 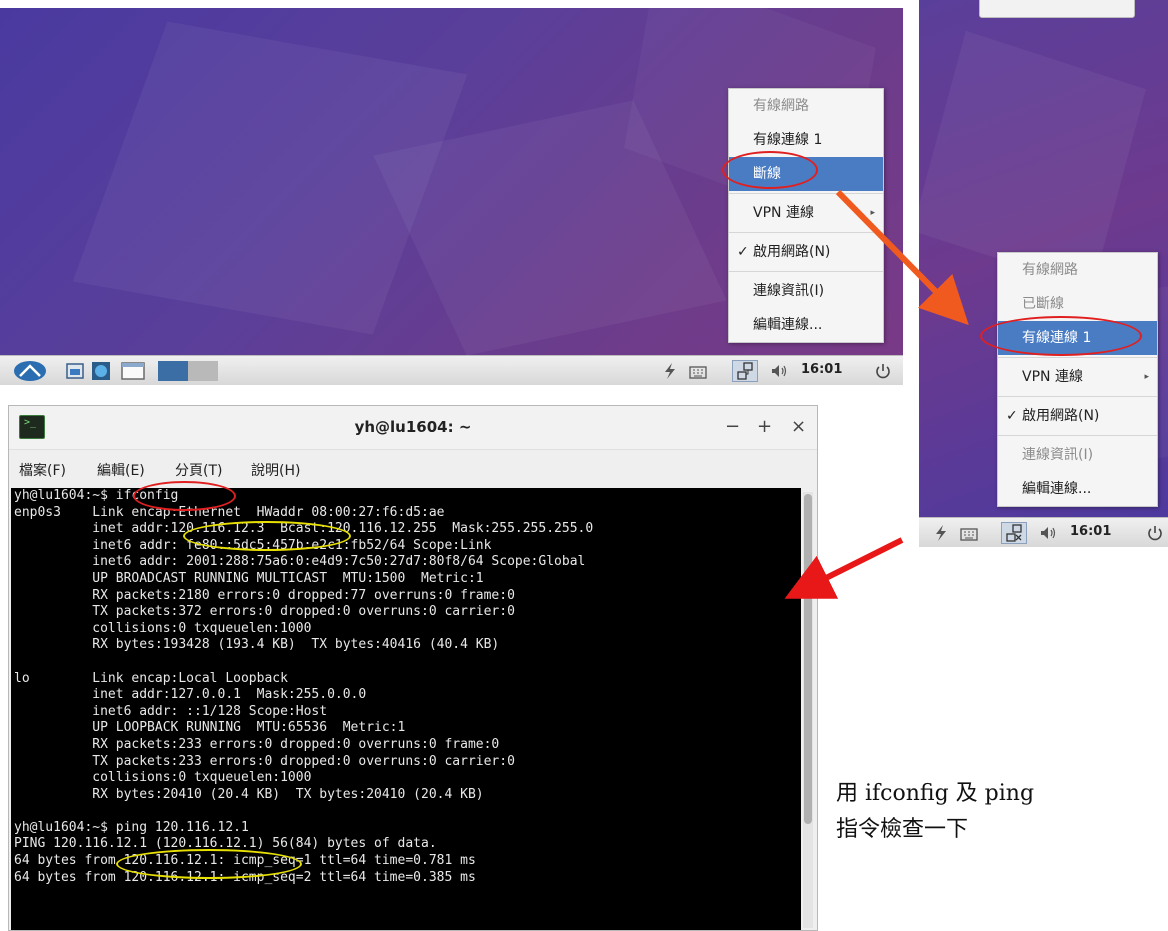 I want to click on arrow-red, so click(x=844, y=568).